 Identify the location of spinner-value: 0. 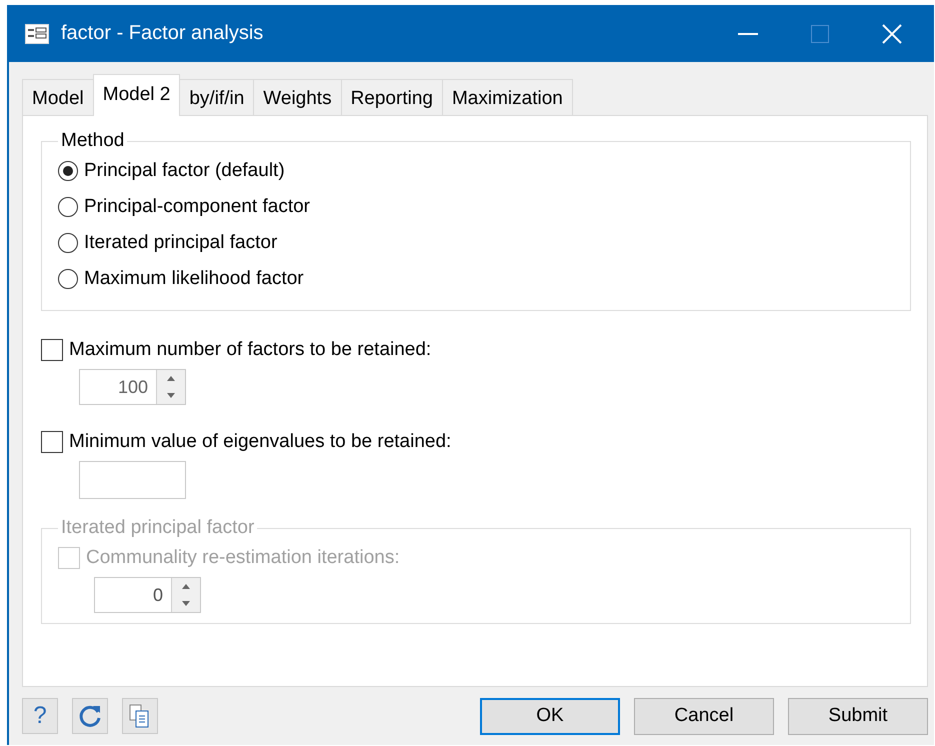
(158, 595).